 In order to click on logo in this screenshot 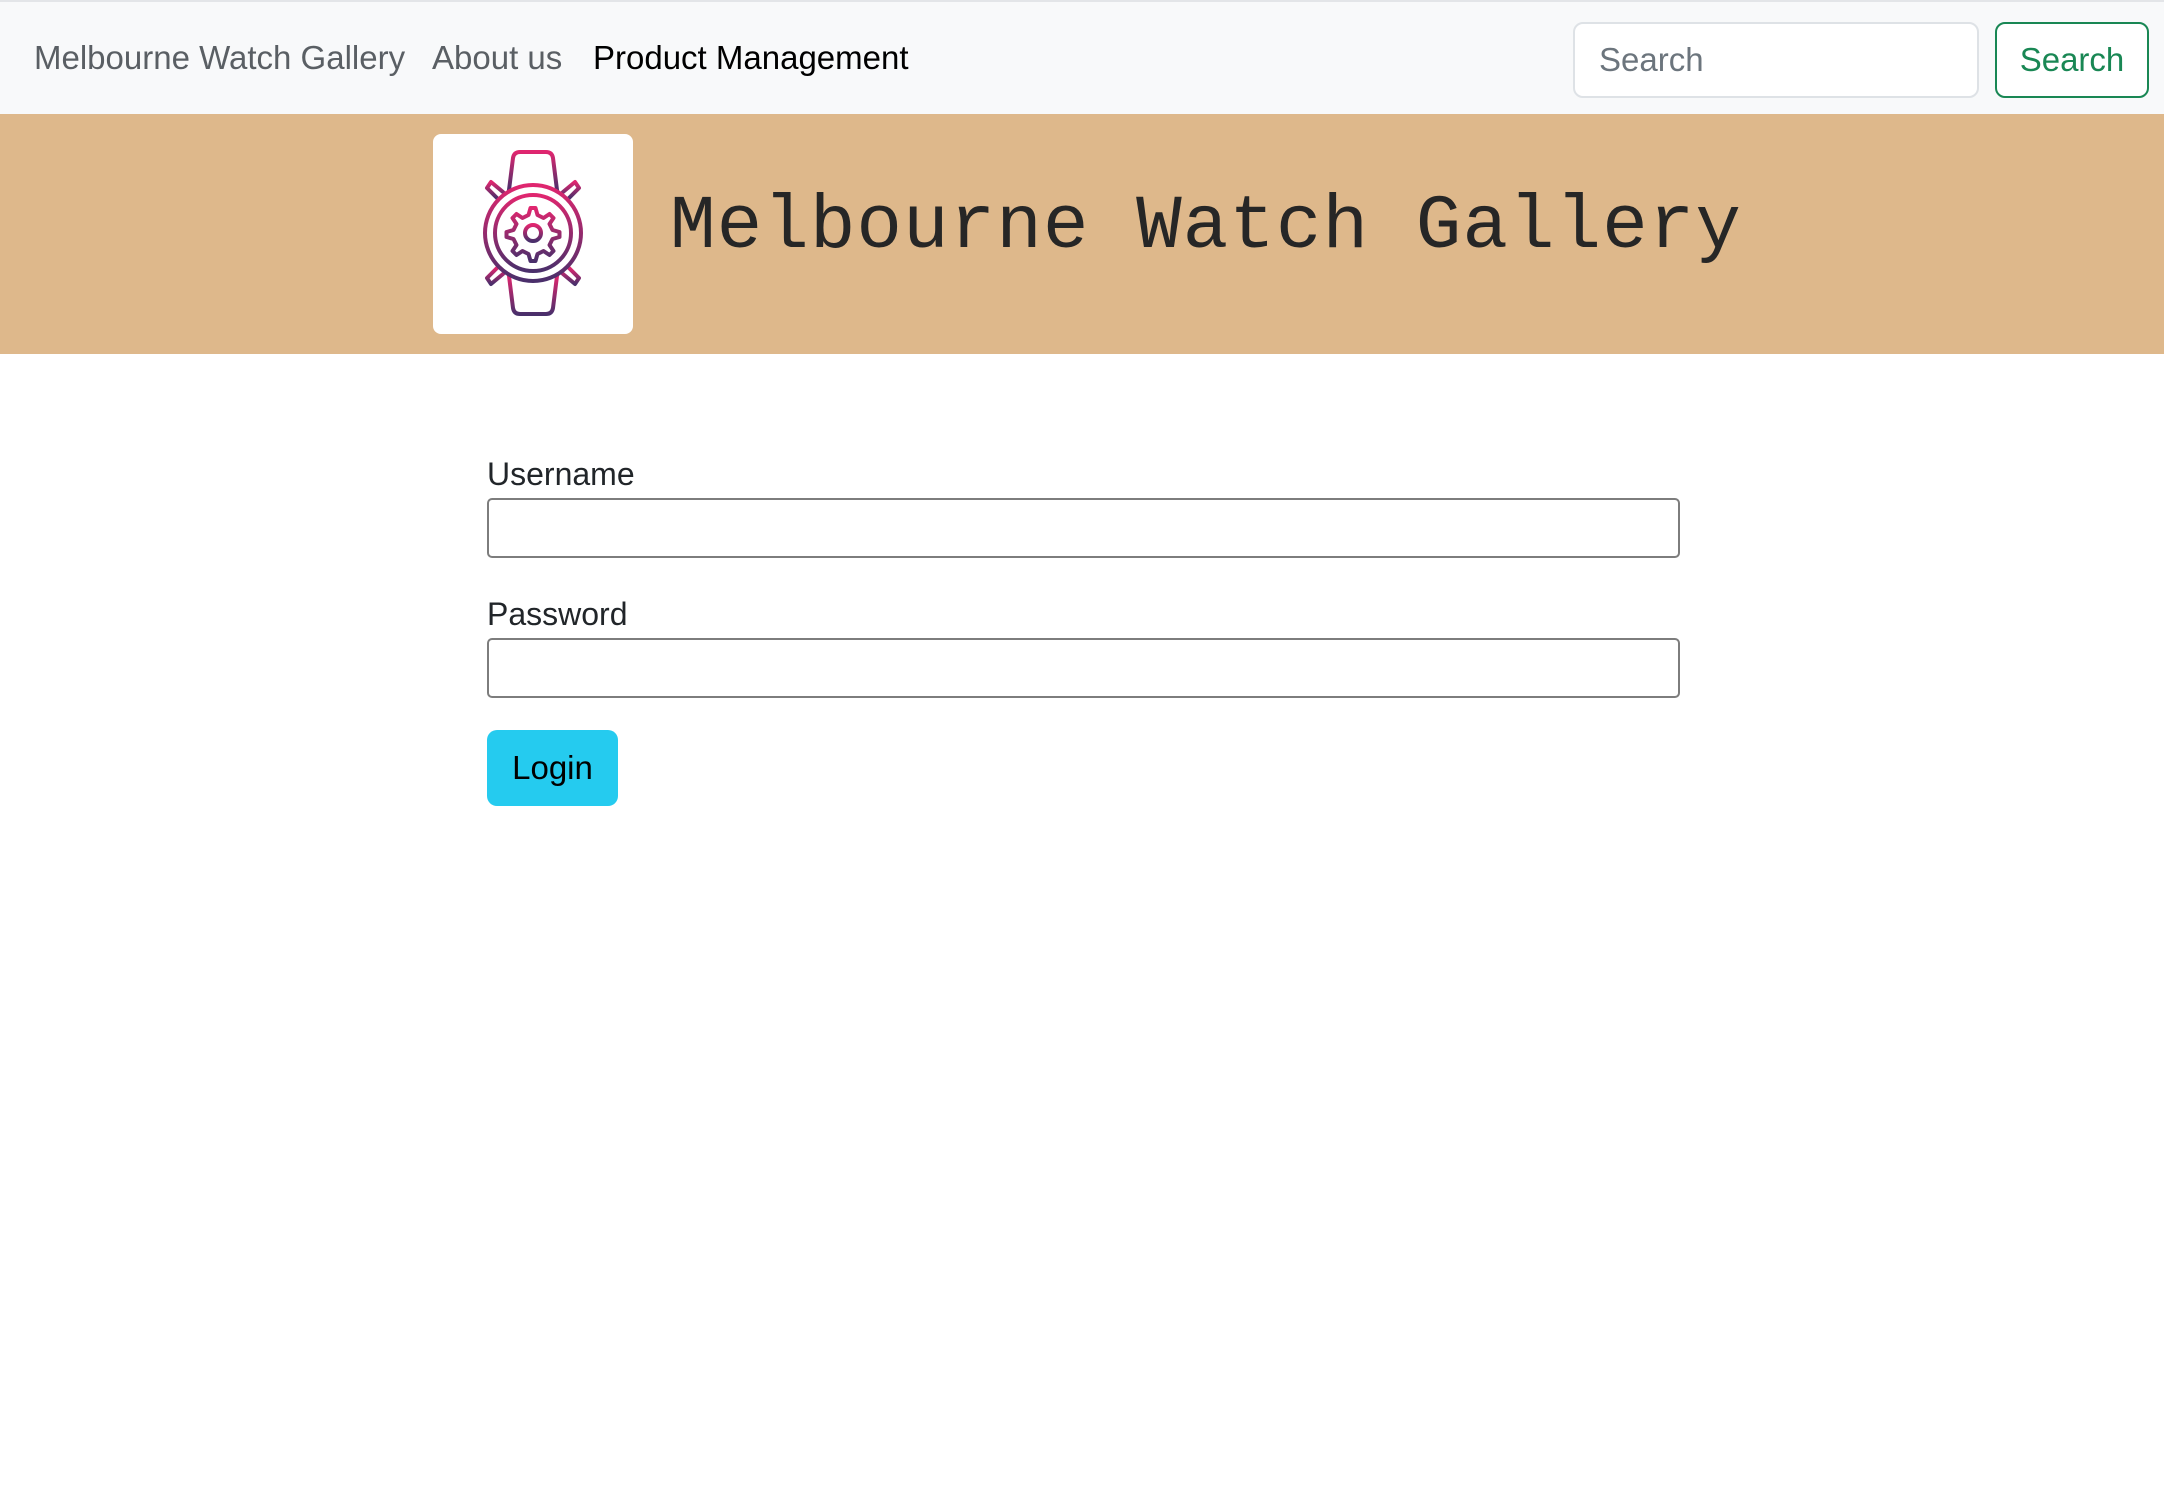, I will do `click(533, 234)`.